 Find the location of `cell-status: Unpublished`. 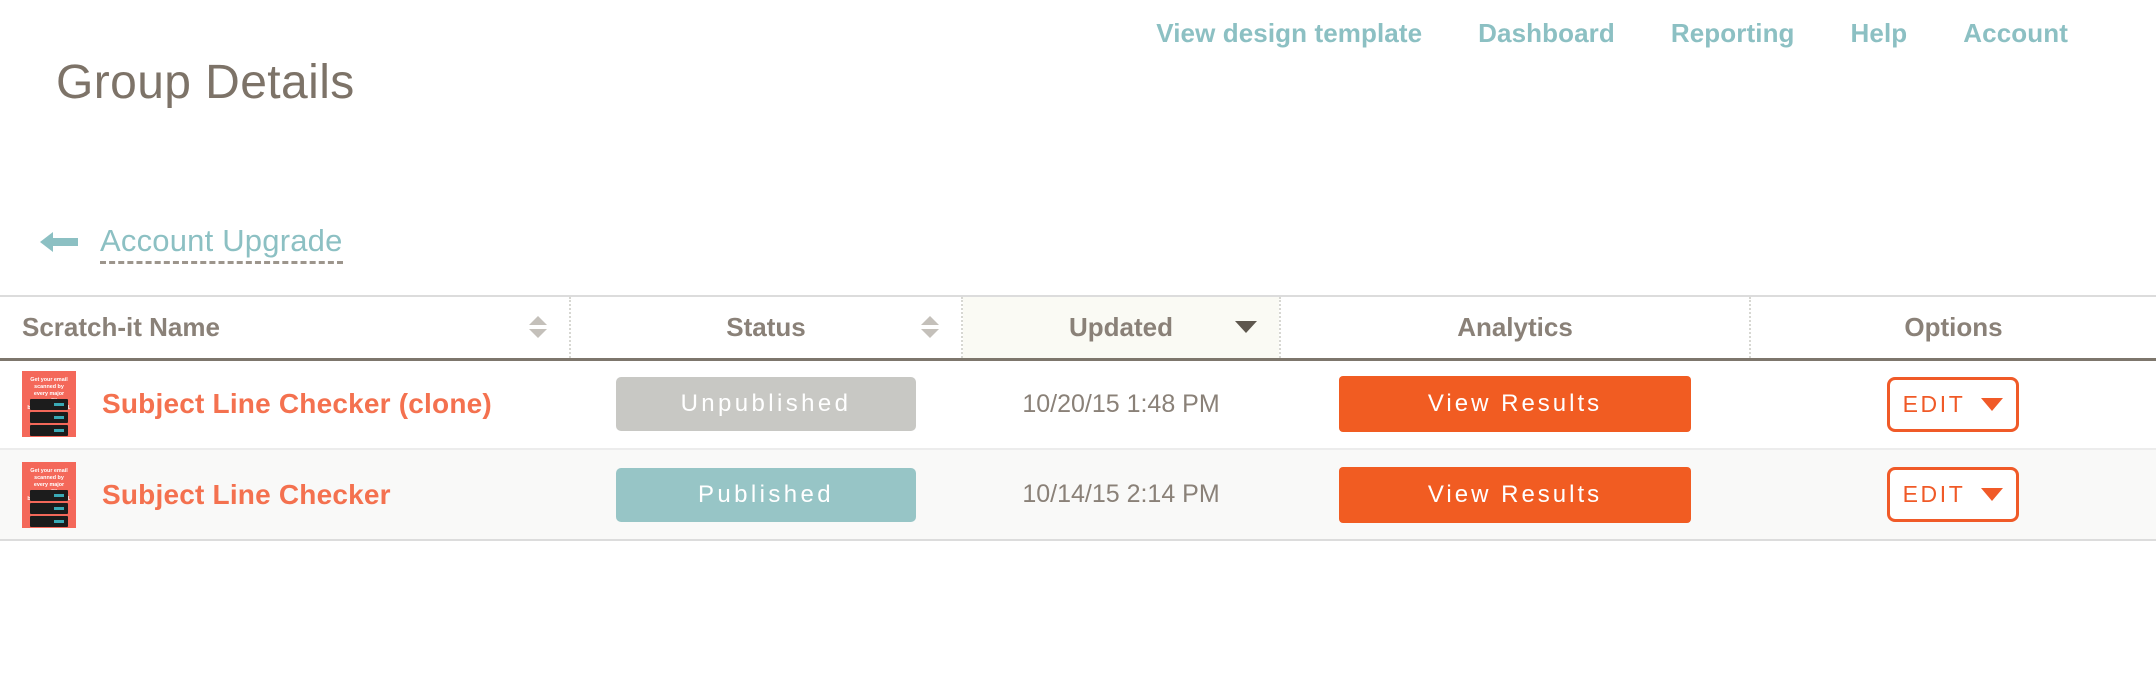

cell-status: Unpublished is located at coordinates (766, 404).